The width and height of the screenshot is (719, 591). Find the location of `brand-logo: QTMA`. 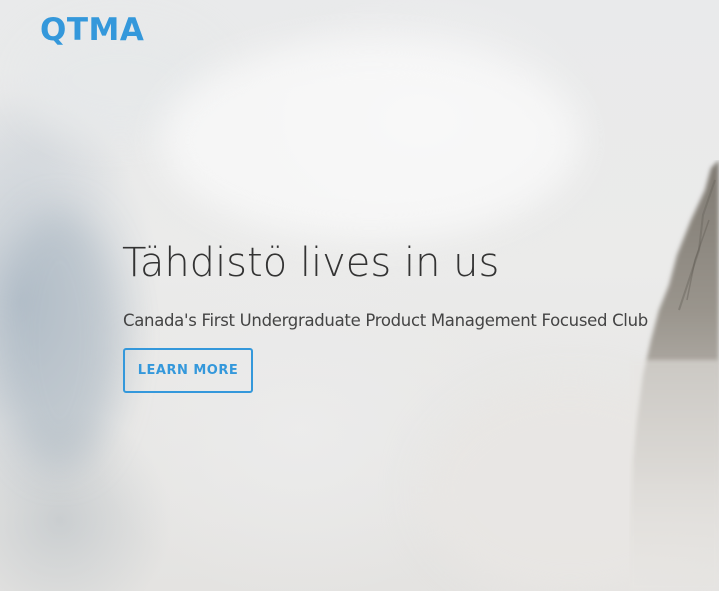

brand-logo: QTMA is located at coordinates (92, 30).